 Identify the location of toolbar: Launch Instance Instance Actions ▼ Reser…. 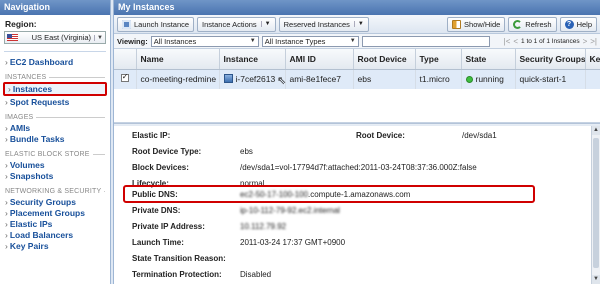
(357, 24).